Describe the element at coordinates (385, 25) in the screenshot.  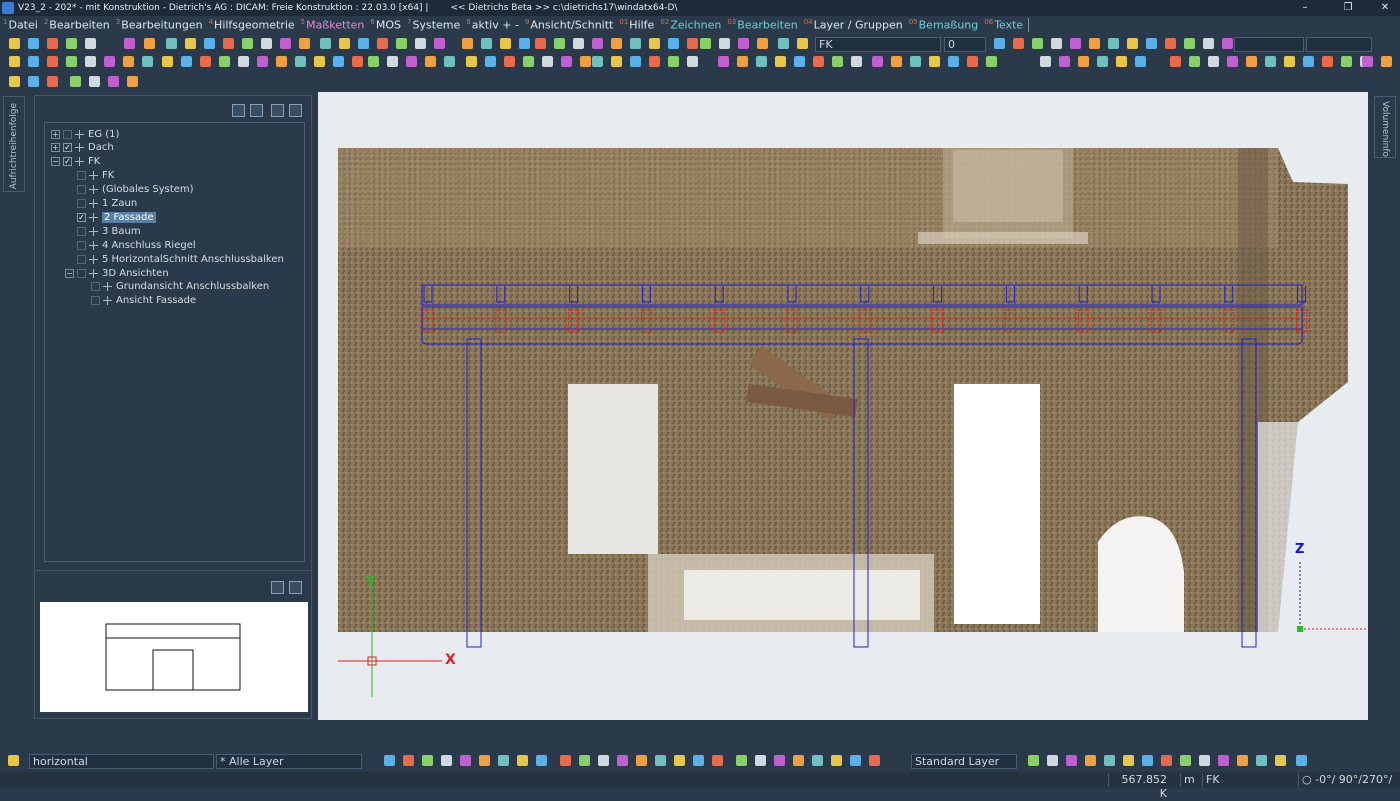
I see `menu-item-5: 6MOS` at that location.